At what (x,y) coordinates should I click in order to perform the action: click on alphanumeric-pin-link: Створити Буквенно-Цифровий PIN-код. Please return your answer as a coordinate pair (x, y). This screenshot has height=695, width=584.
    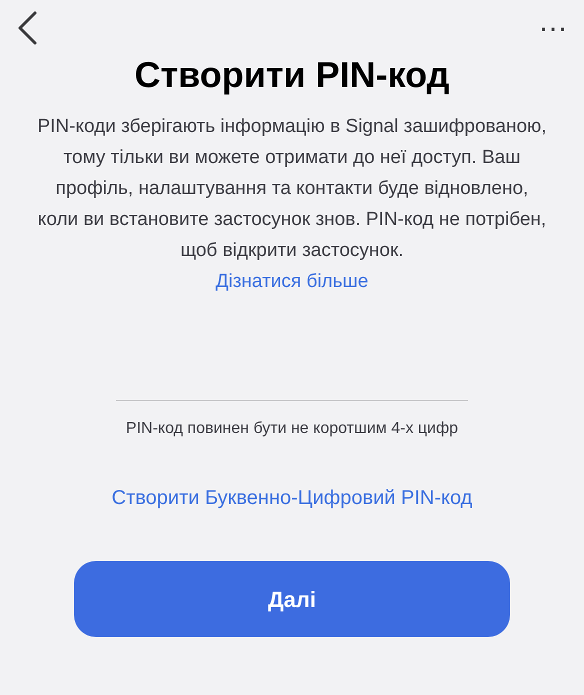
    Looking at the image, I should click on (292, 498).